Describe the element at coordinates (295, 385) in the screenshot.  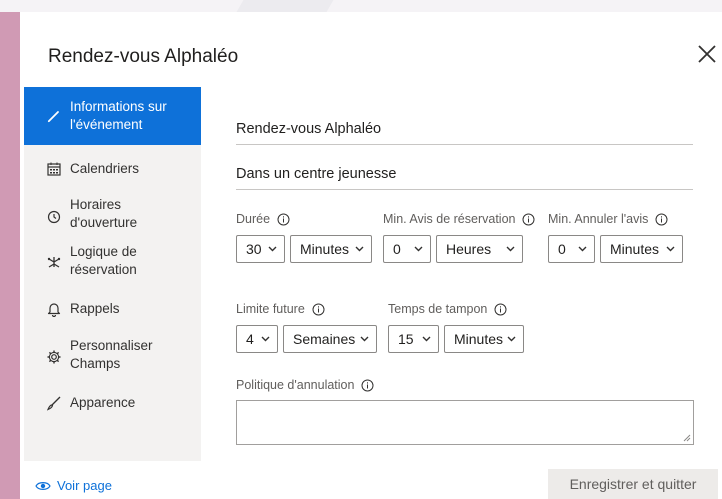
I see `cancellation-policy-label-text: Politique d'annulation` at that location.